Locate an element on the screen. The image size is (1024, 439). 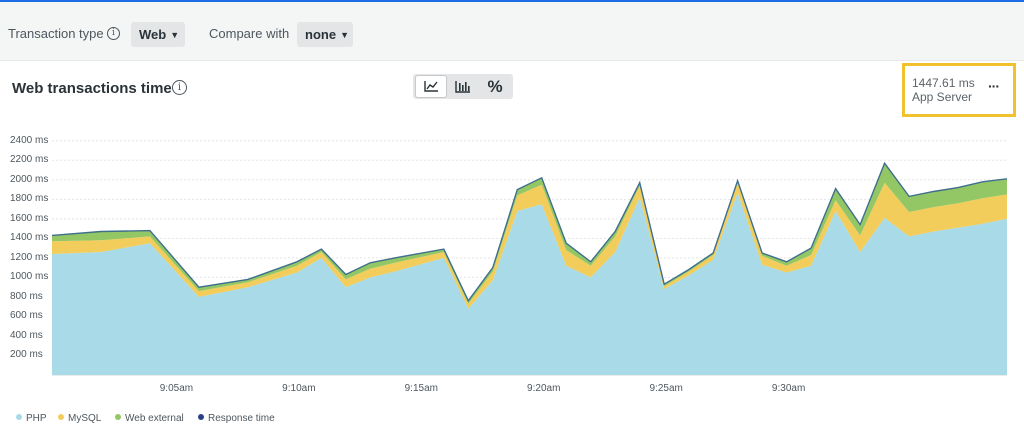
y-tick-label: 1600 ms is located at coordinates (29, 218).